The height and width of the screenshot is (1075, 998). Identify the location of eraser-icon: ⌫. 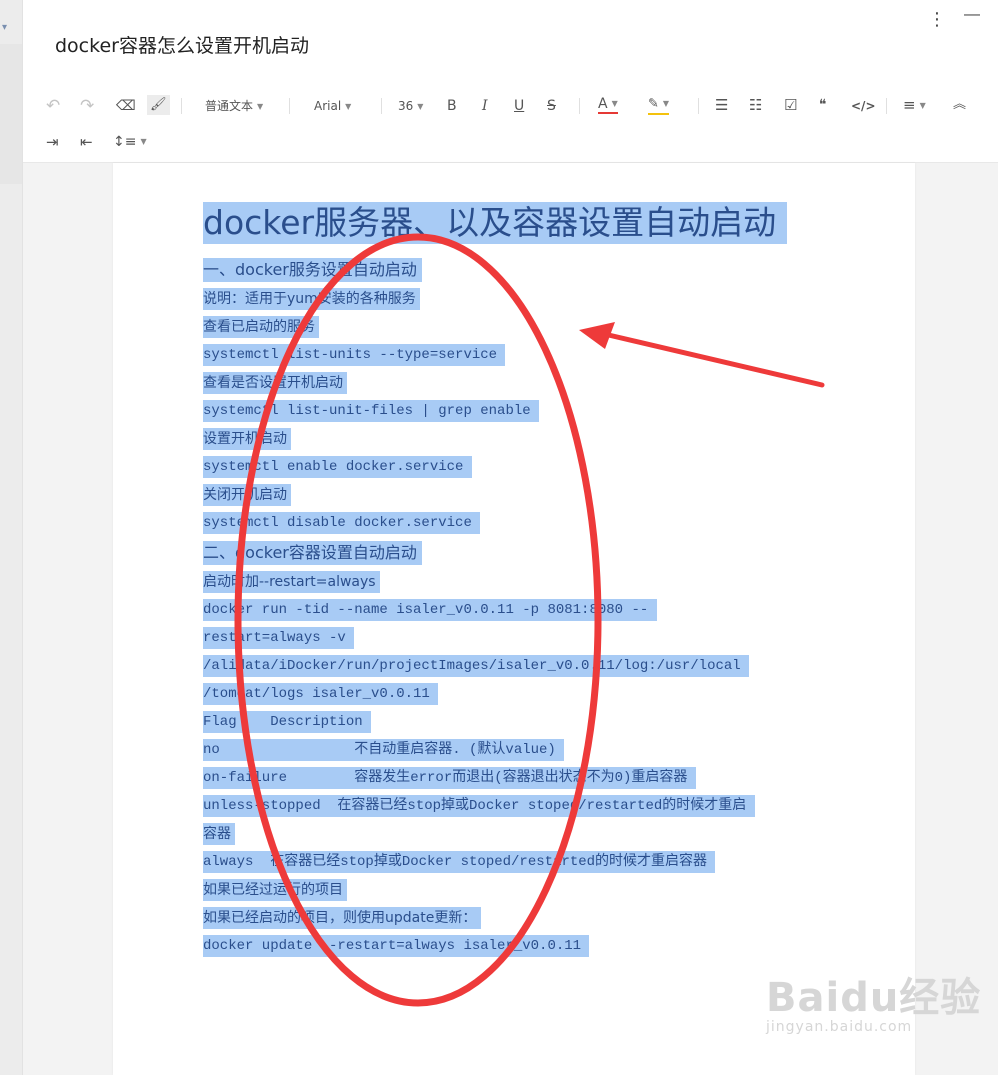
(126, 106).